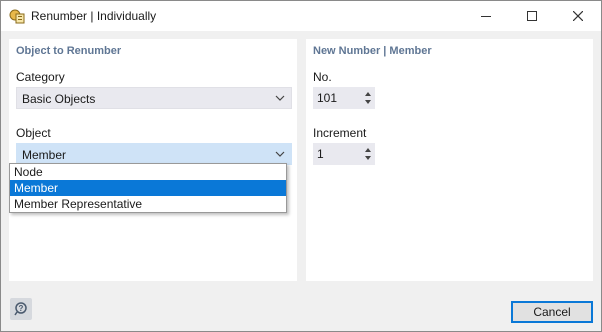  I want to click on minimize-button, so click(486, 16).